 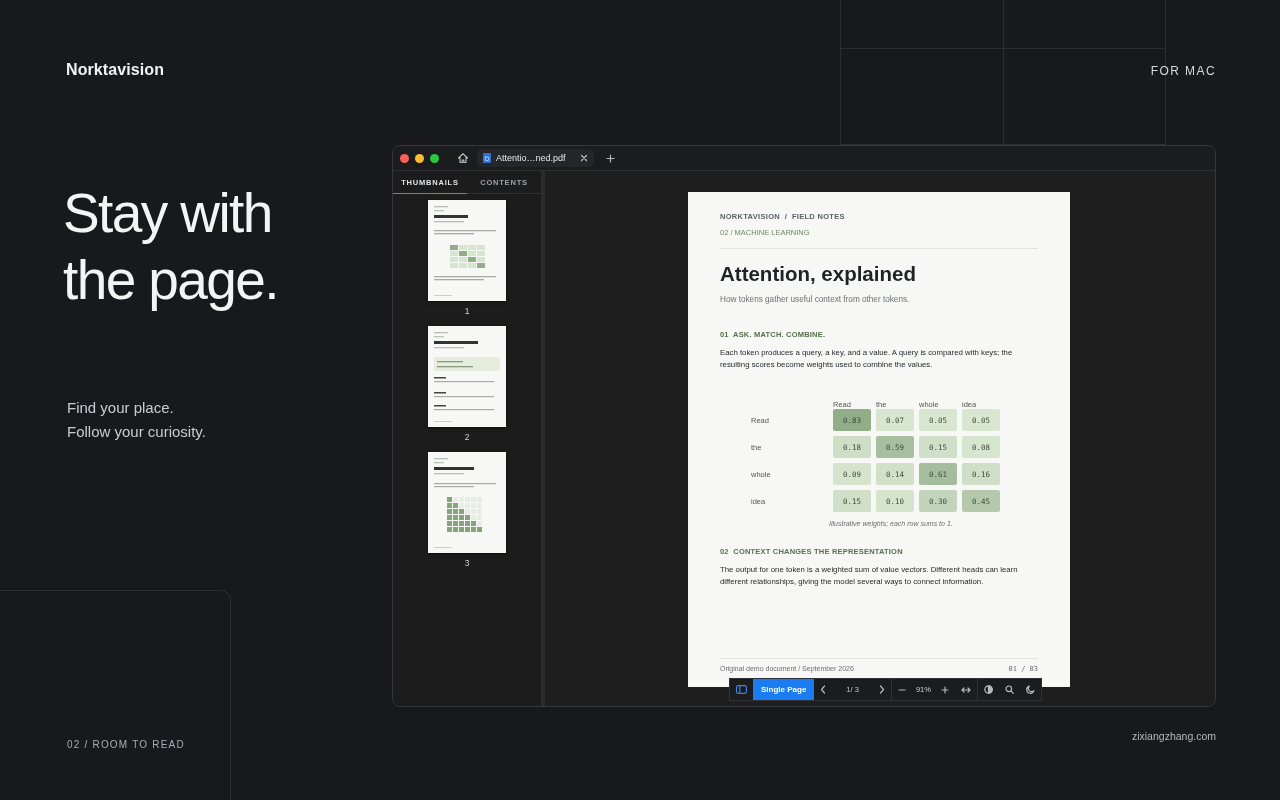 What do you see at coordinates (610, 158) in the screenshot?
I see `new-tab-icon` at bounding box center [610, 158].